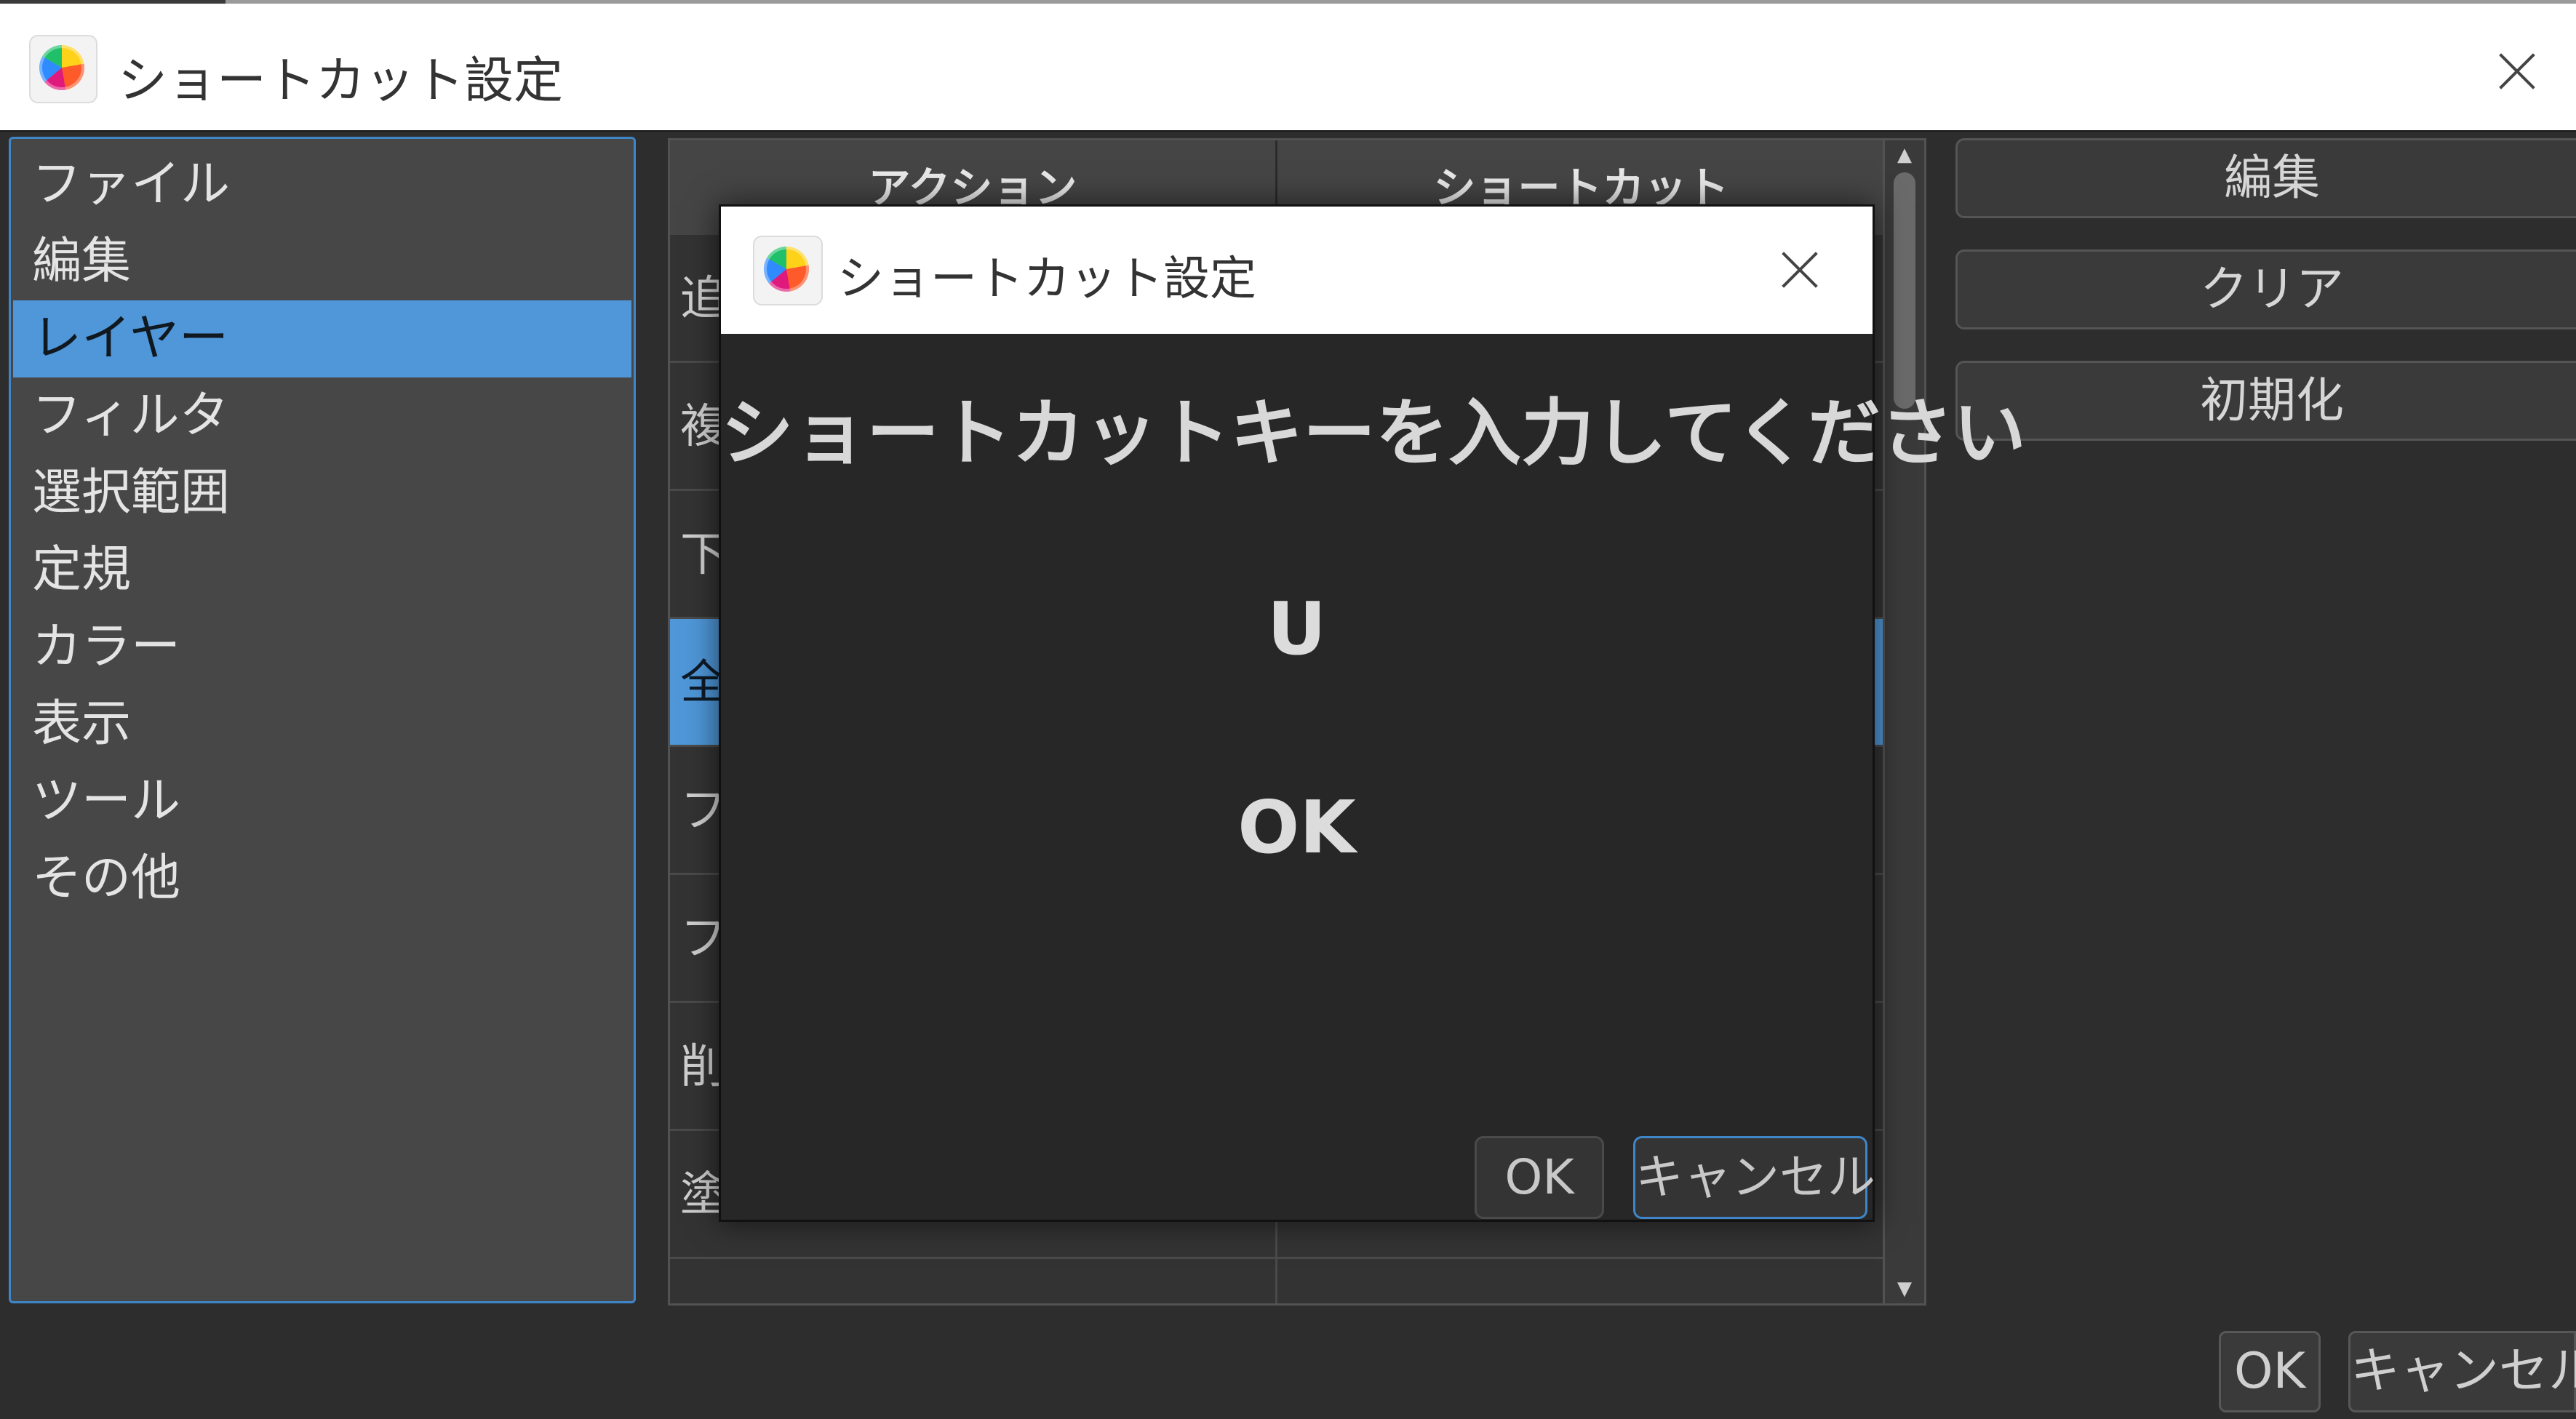 Image resolution: width=2576 pixels, height=1419 pixels. I want to click on app-icon-frame, so click(63, 69).